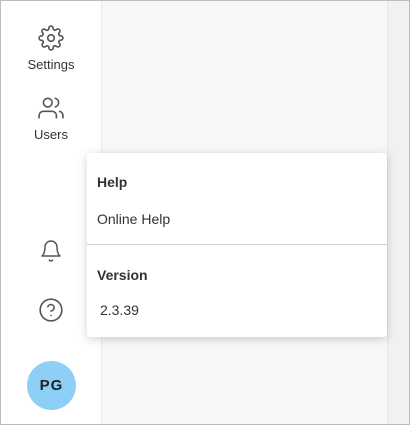  What do you see at coordinates (51, 108) in the screenshot?
I see `users-icon` at bounding box center [51, 108].